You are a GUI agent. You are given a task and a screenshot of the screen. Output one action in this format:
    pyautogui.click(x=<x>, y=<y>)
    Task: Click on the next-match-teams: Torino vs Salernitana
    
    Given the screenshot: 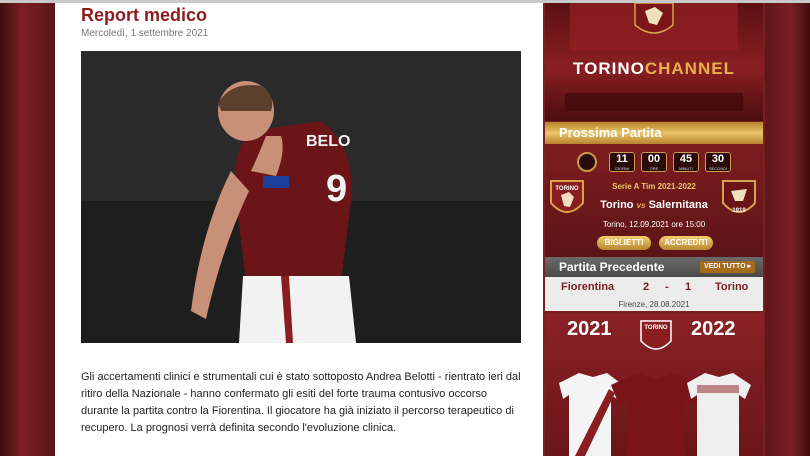 What is the action you would take?
    pyautogui.click(x=654, y=205)
    